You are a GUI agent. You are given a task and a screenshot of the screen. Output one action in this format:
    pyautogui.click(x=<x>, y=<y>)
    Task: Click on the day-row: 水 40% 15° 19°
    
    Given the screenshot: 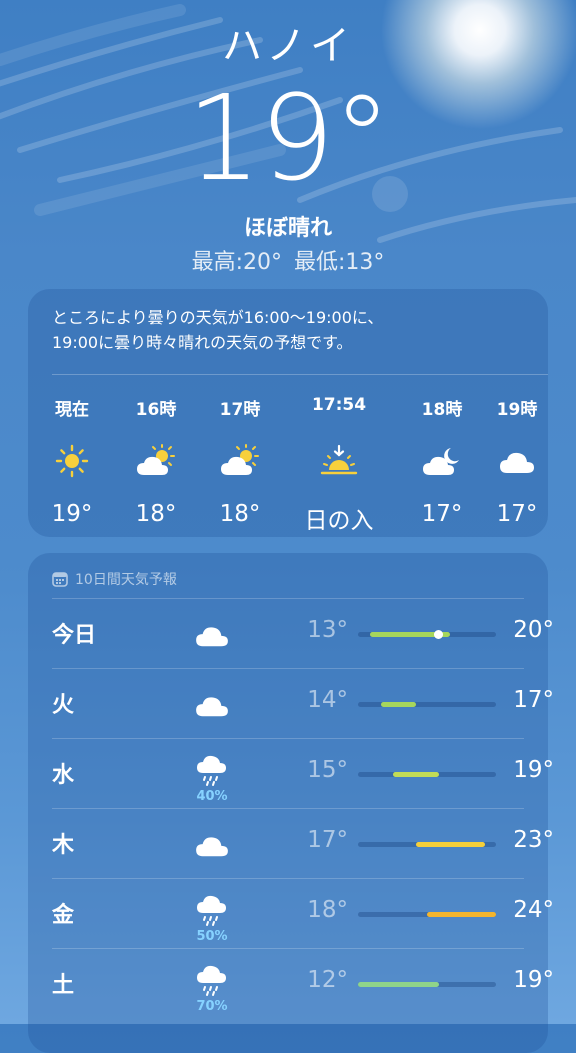 What is the action you would take?
    pyautogui.click(x=303, y=773)
    